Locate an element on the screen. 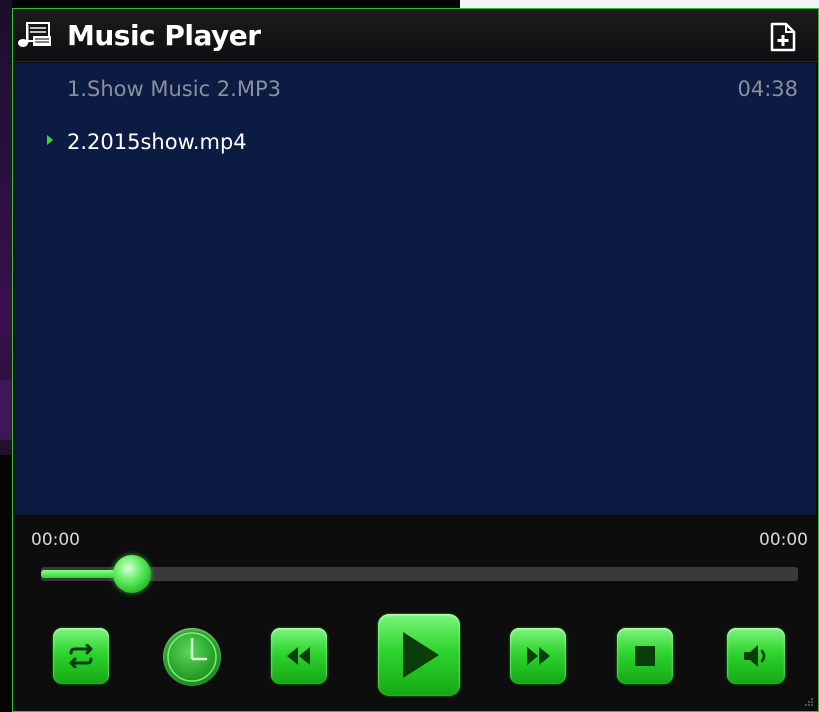  resize-grip-icon is located at coordinates (809, 702).